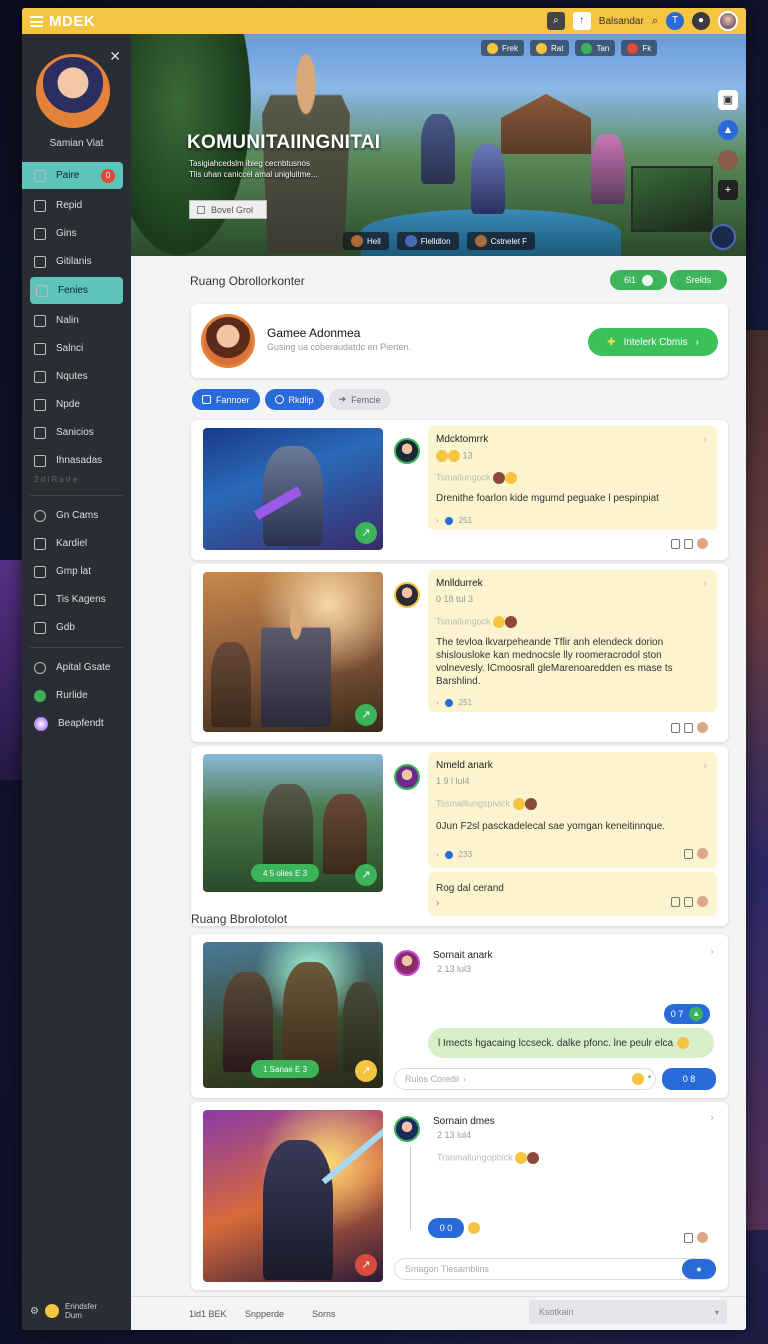  What do you see at coordinates (672, 199) in the screenshot?
I see `hero-minimap` at bounding box center [672, 199].